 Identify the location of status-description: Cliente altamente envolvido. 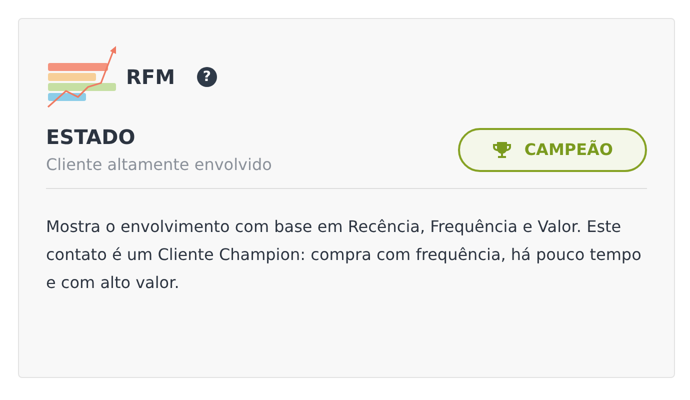
(159, 164).